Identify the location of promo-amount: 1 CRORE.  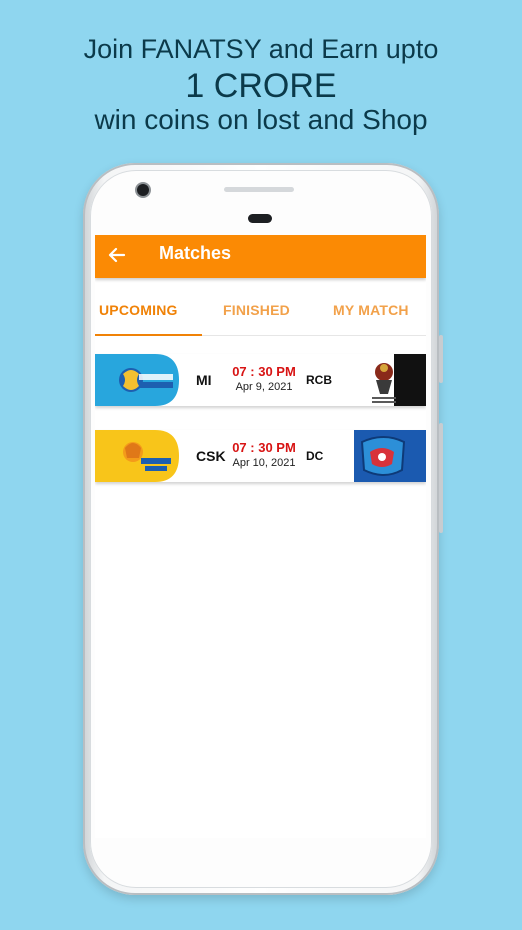
(261, 86).